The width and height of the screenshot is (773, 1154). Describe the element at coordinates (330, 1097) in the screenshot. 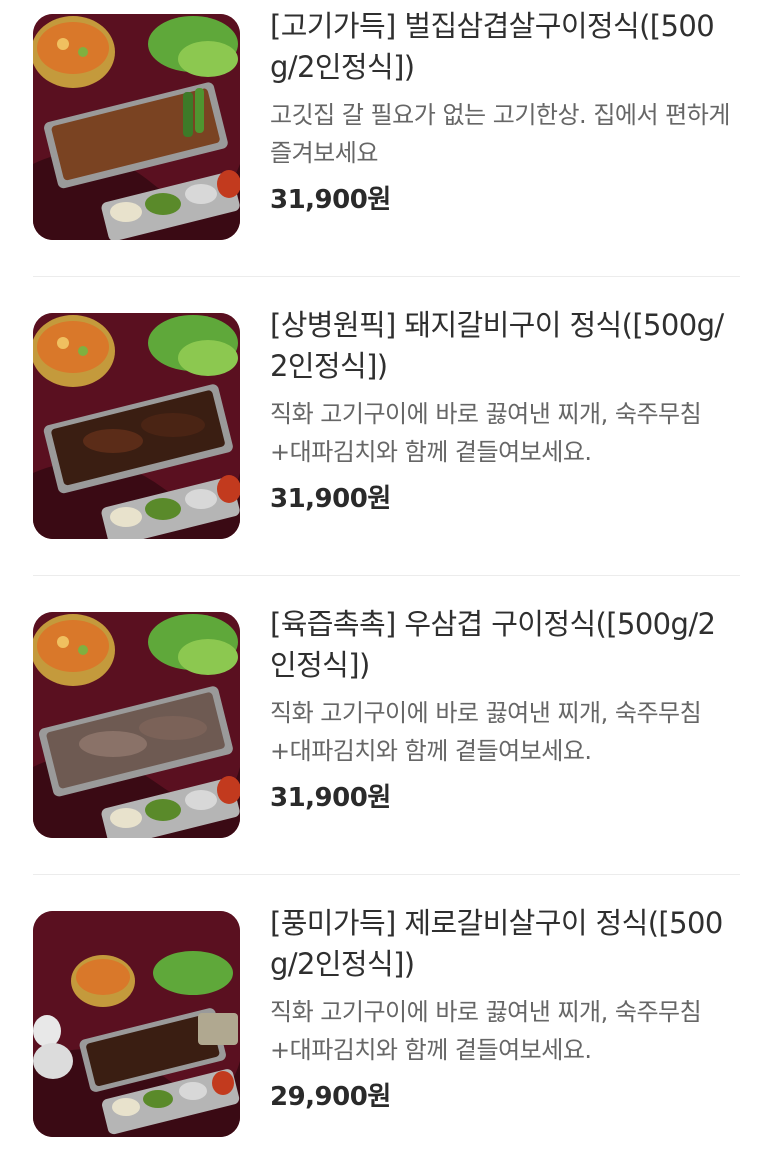

I see `menu-item-price: 29,900원` at that location.